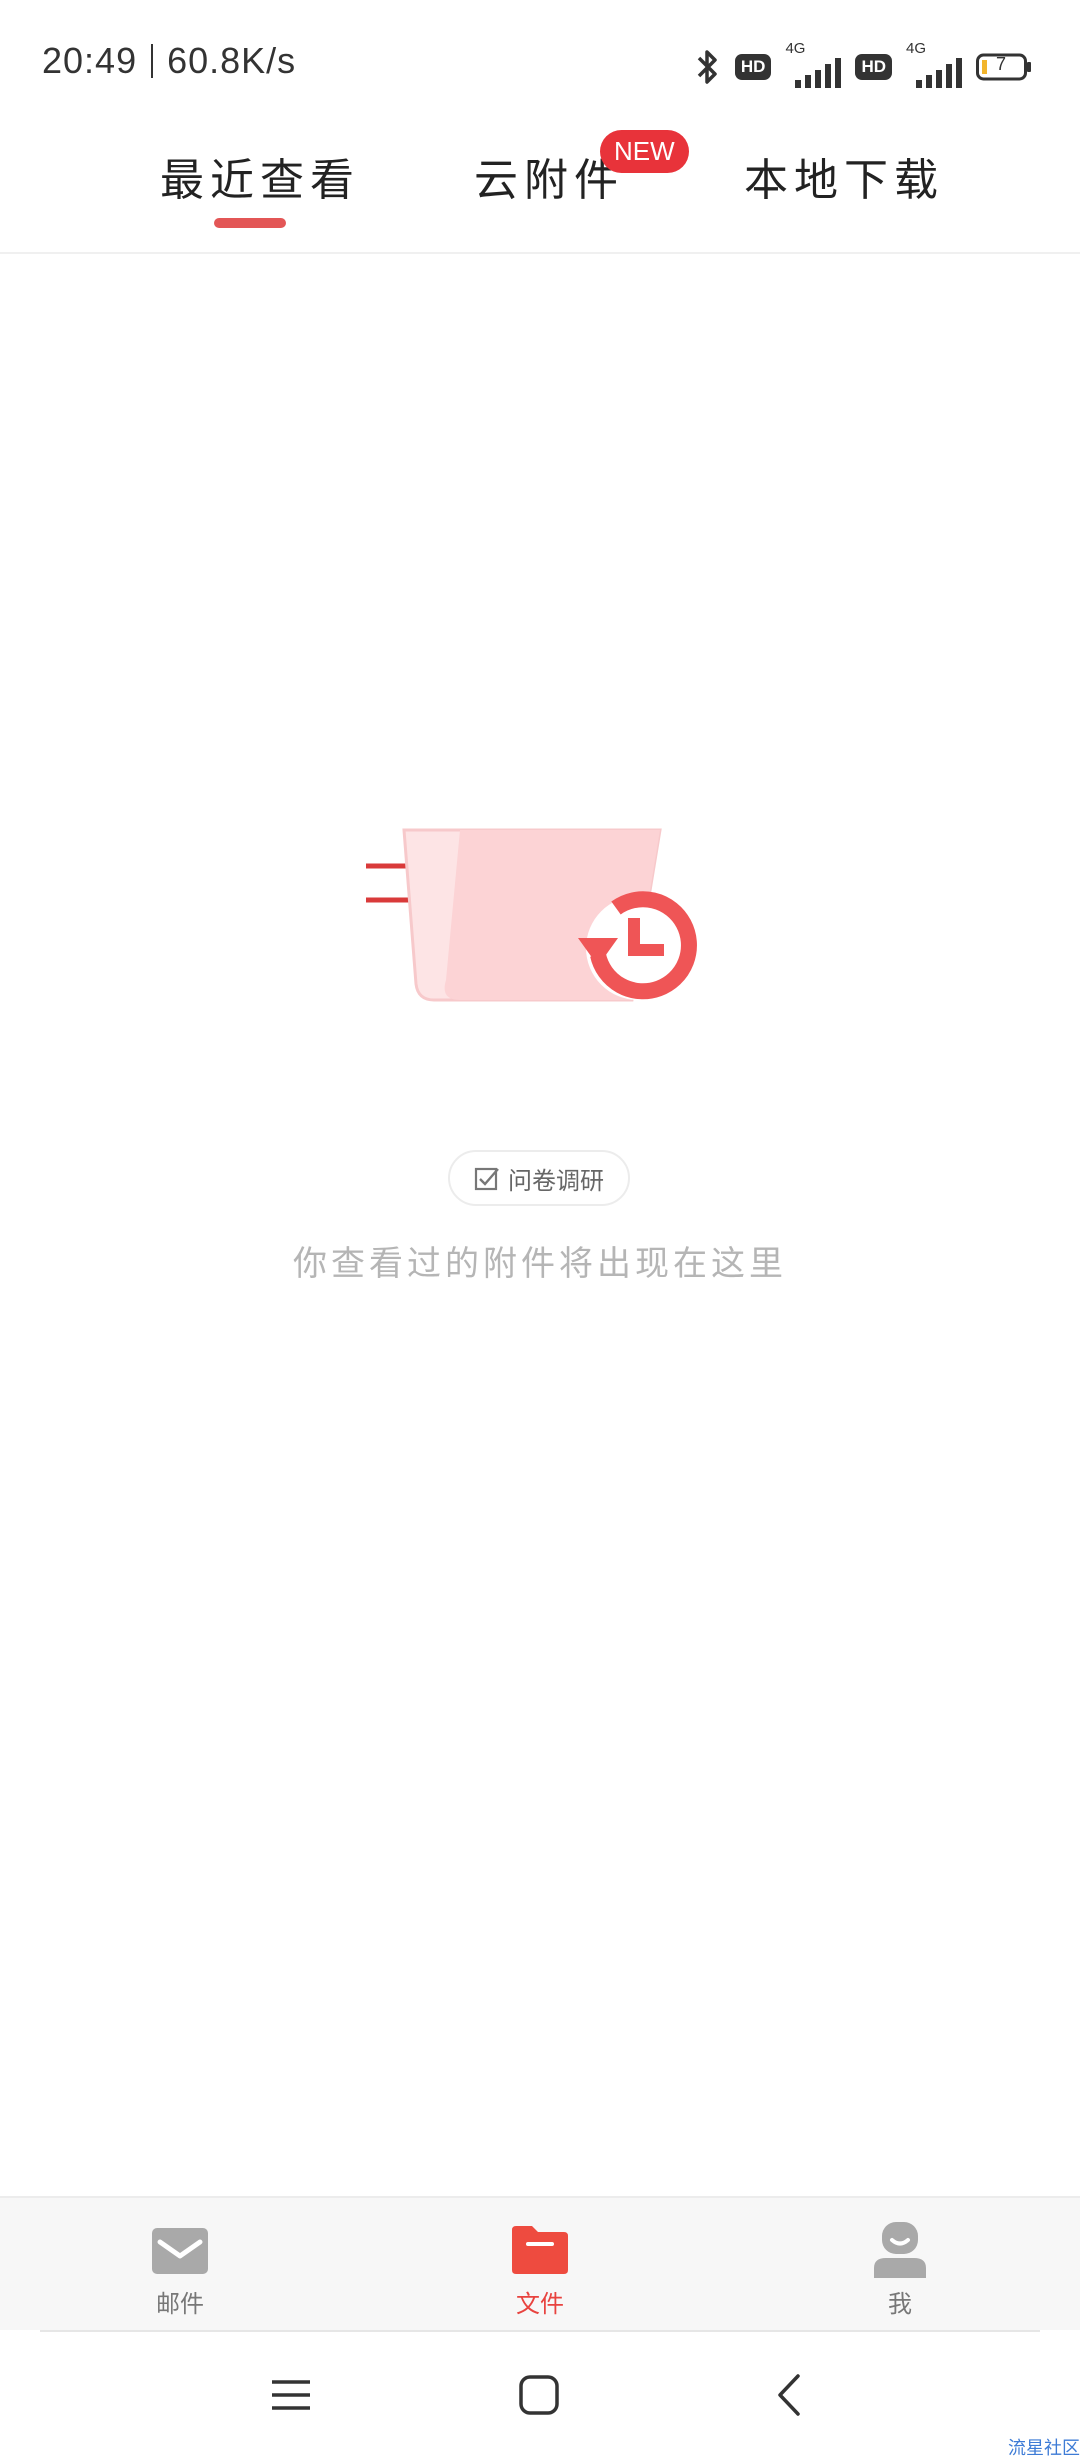  I want to click on bottom-nav: 邮件 文件 我, so click(540, 2263).